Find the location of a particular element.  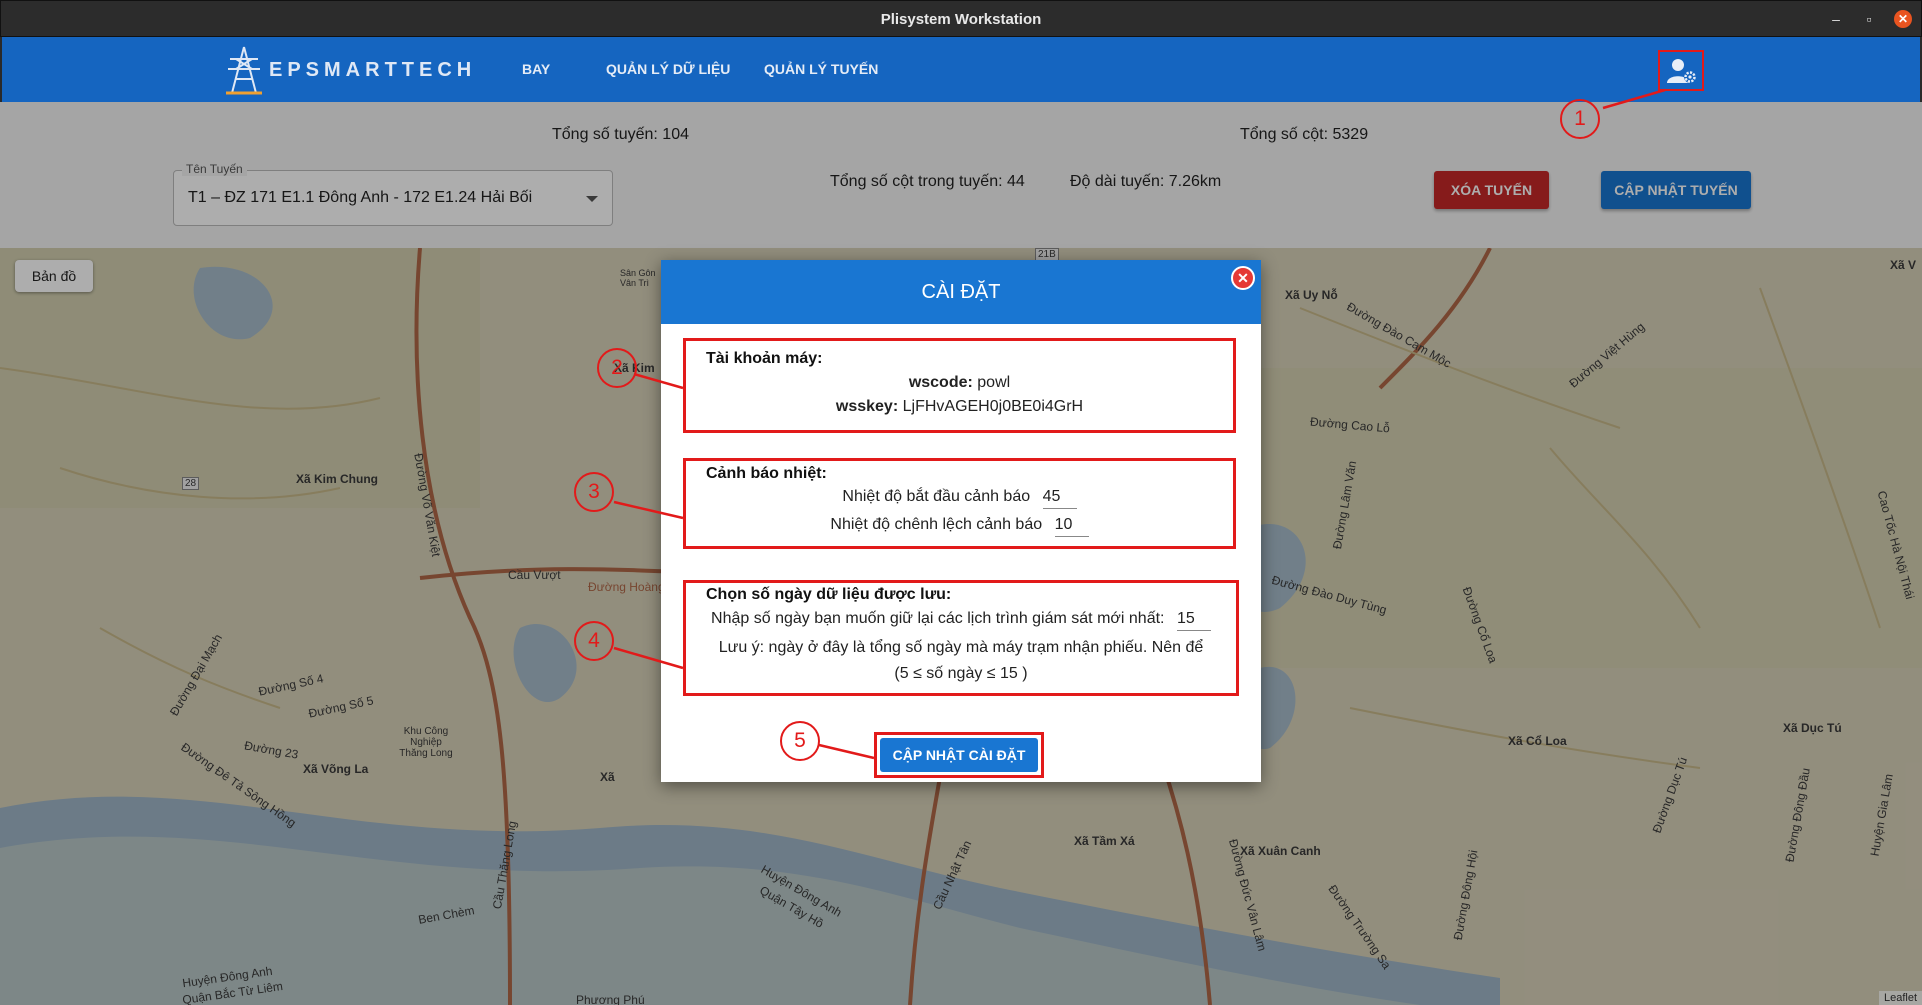

dialog-title: CÀI ĐẶT is located at coordinates (961, 292).